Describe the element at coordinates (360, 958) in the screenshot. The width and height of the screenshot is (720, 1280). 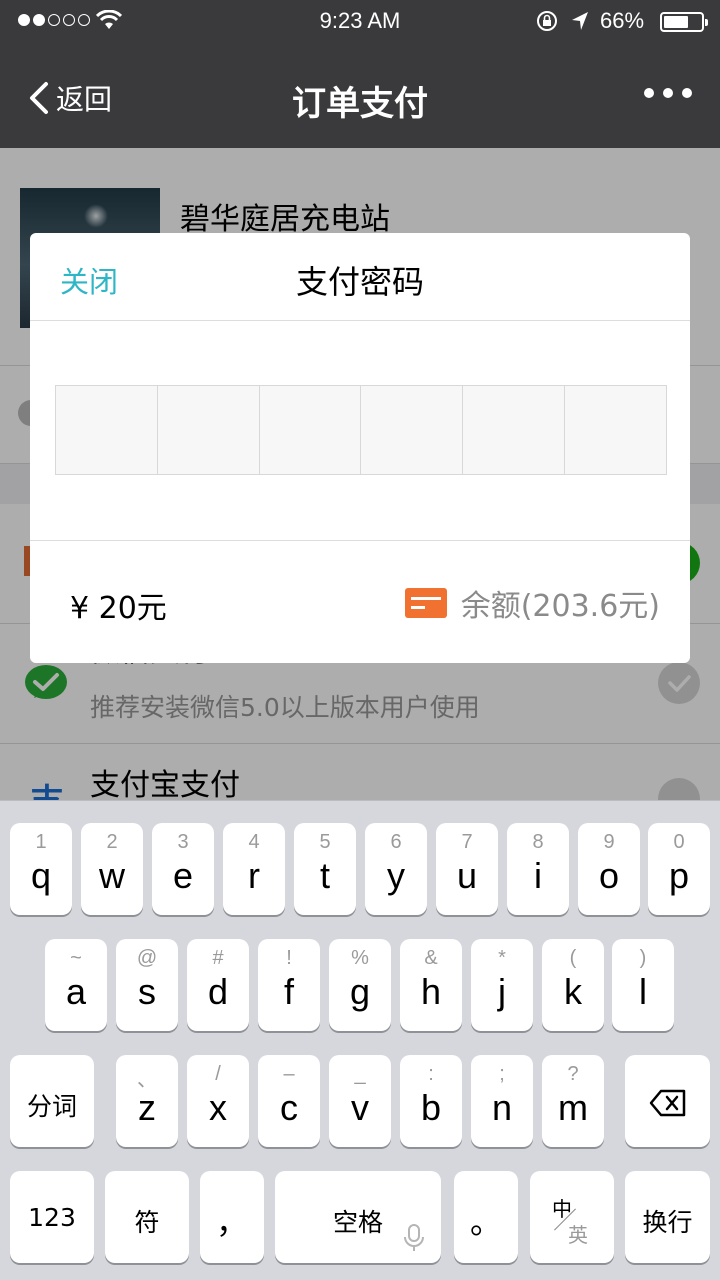
I see `key-hint: %` at that location.